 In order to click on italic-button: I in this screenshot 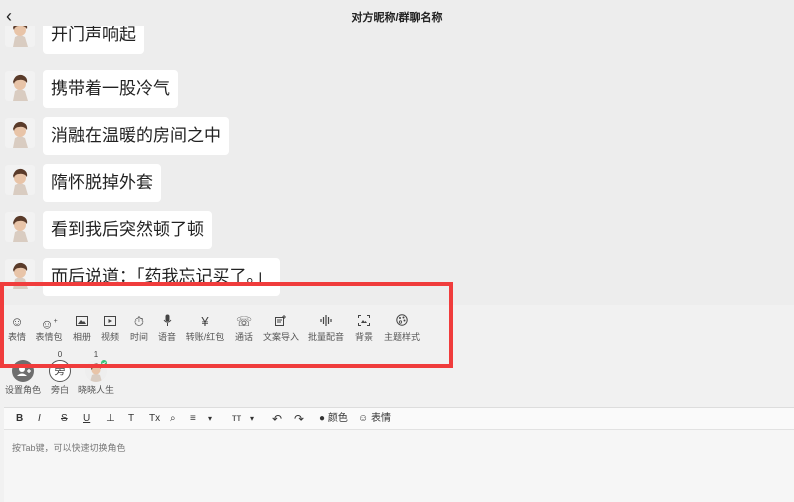, I will do `click(39, 419)`.